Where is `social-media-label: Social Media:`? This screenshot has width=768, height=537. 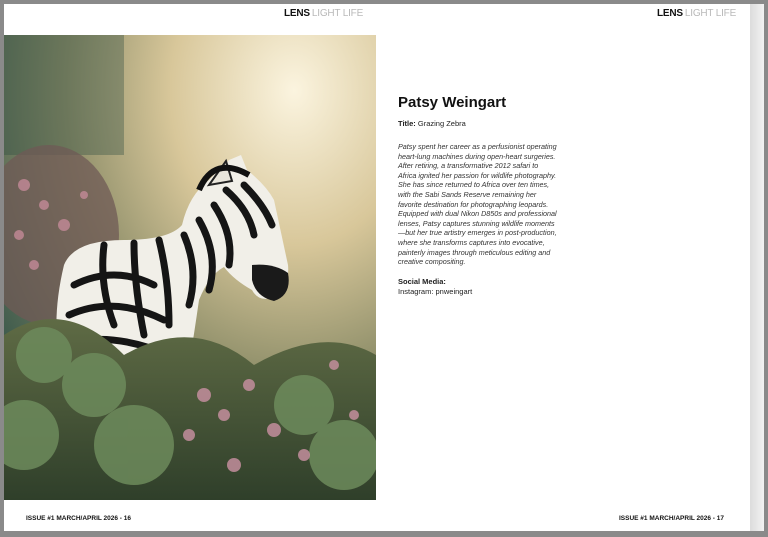 social-media-label: Social Media: is located at coordinates (422, 281).